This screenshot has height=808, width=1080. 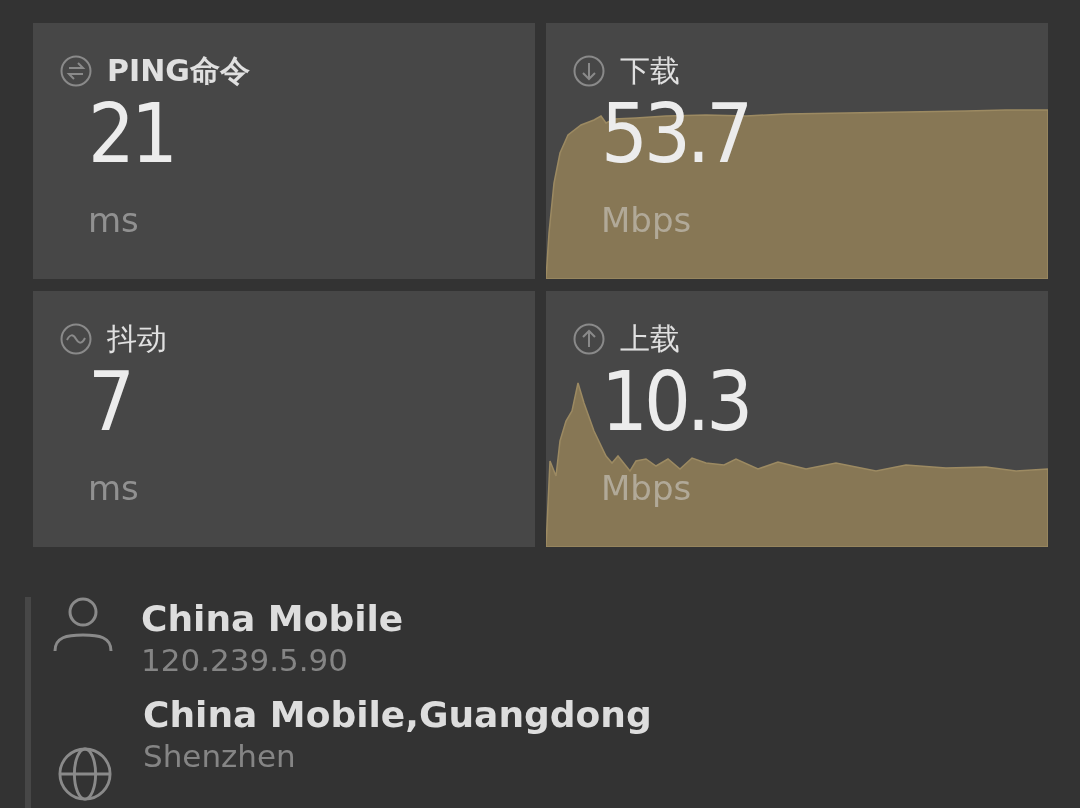 What do you see at coordinates (245, 660) in the screenshot?
I see `ip-address: 120.239.5.90` at bounding box center [245, 660].